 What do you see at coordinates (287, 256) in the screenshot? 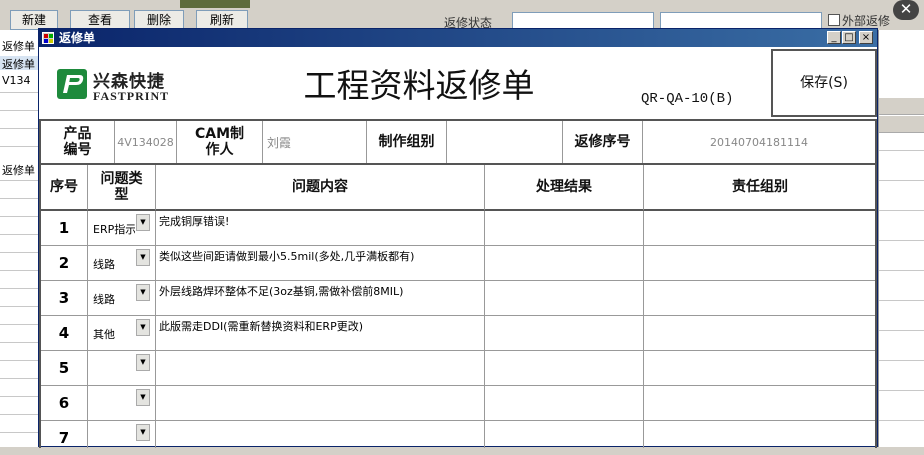
I see `issue-text: 类似这些间距请做到最小5.5mil(多处,几乎满板都有)` at bounding box center [287, 256].